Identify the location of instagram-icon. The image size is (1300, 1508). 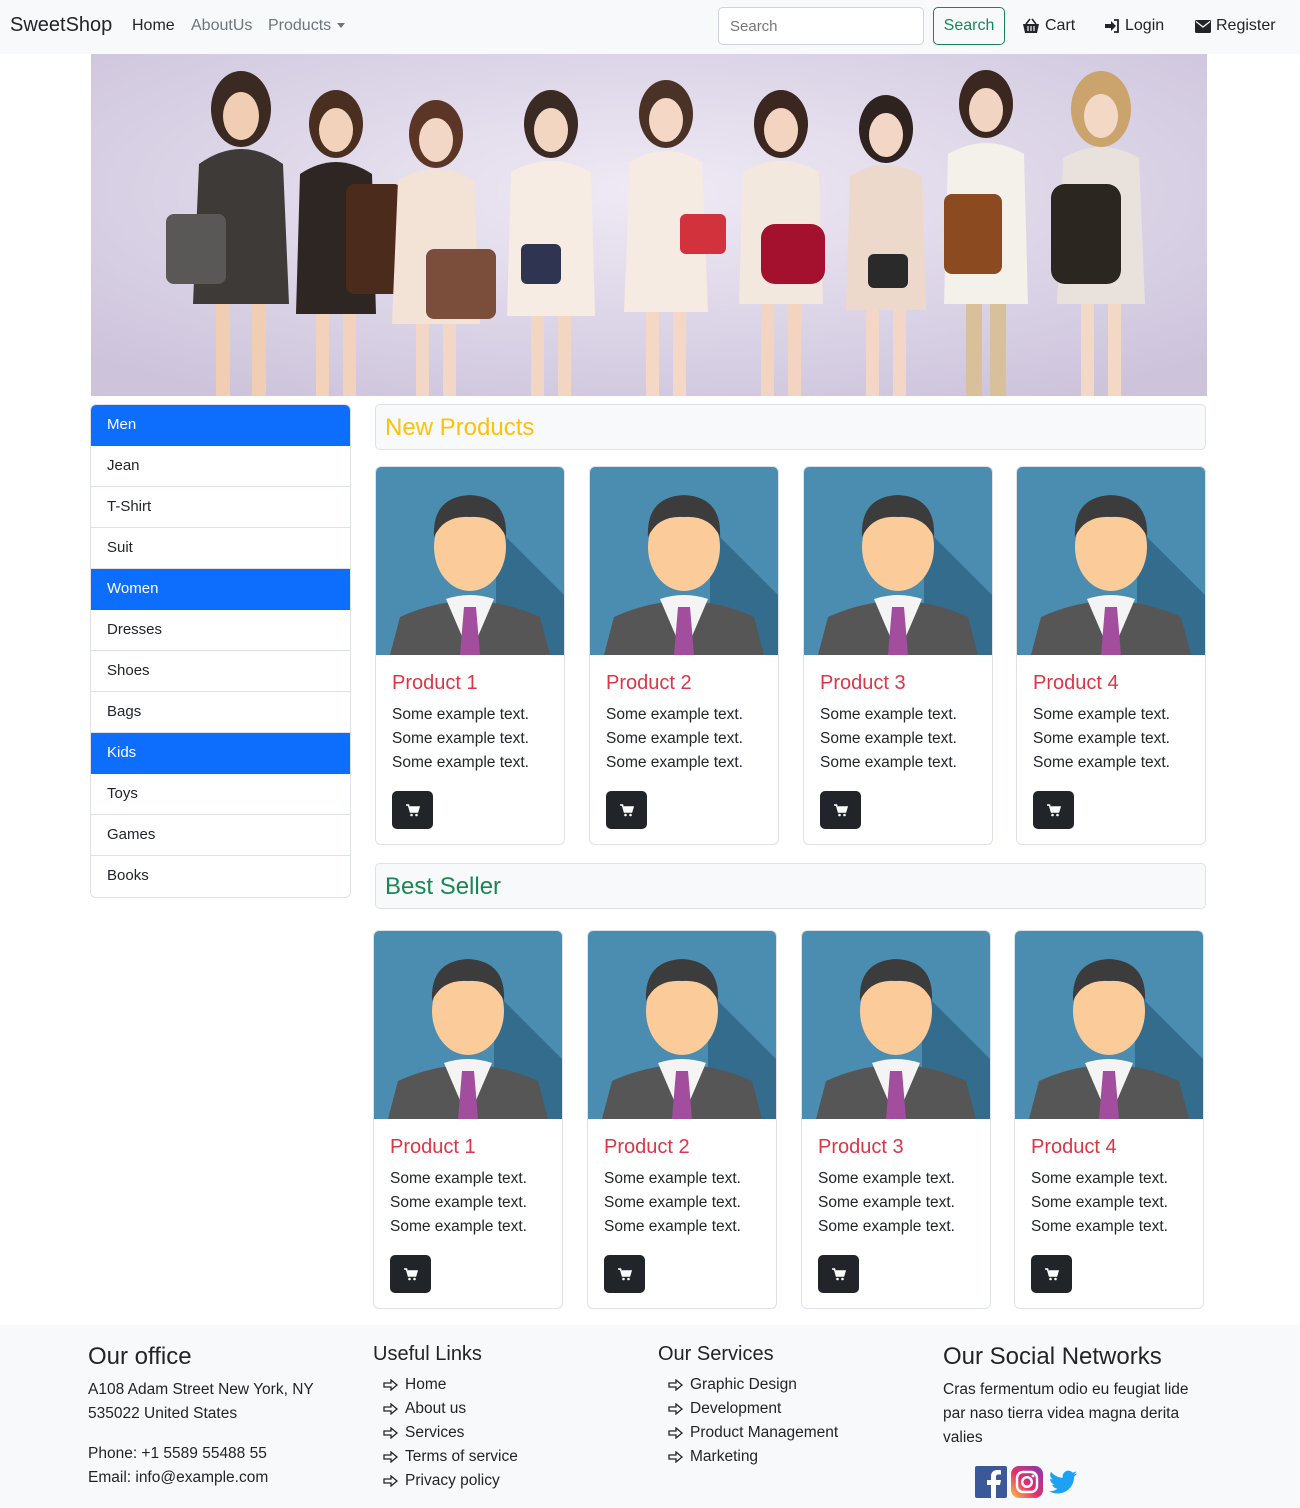
(1027, 1482).